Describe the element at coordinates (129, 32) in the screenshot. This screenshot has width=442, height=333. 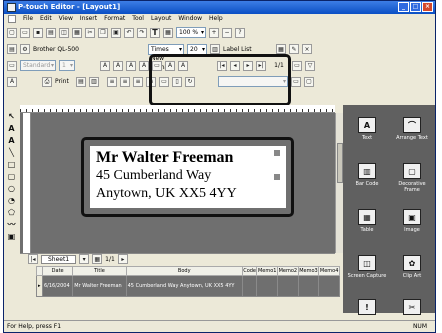
I see `undo-icon: ↶` at that location.